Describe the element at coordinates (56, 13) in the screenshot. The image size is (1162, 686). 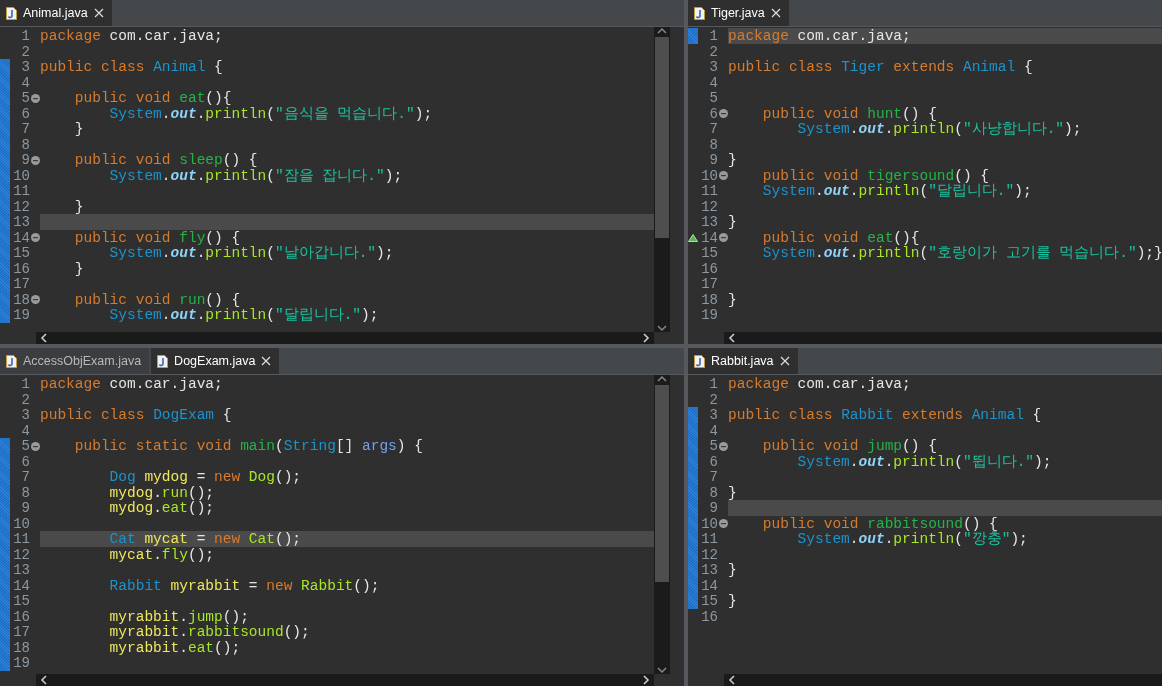
I see `editor-tab: Animal.java` at that location.